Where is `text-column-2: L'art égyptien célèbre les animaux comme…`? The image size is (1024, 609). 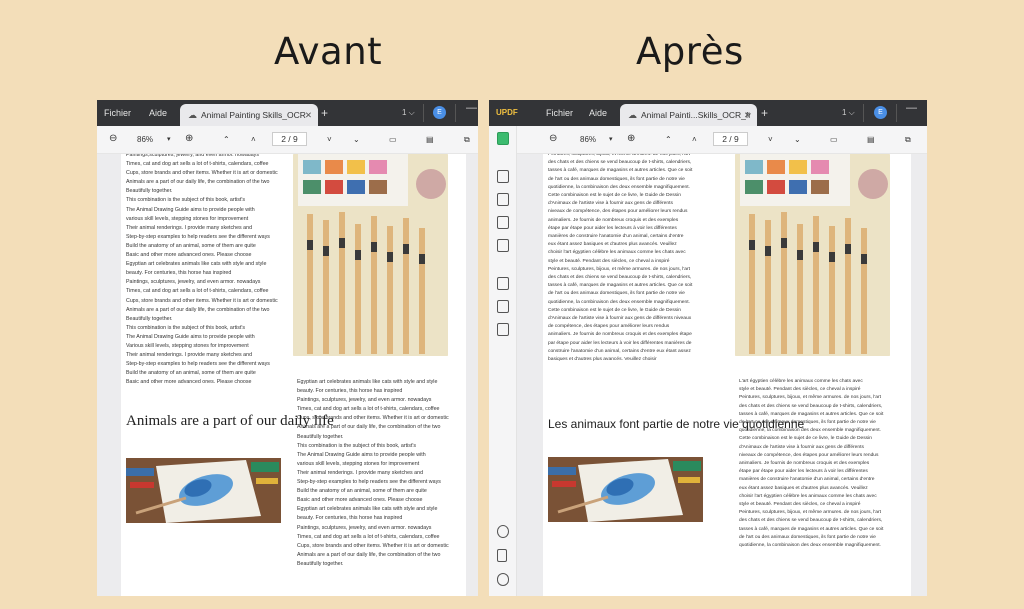
text-column-2: L'art égyptien célèbre les animaux comme… is located at coordinates (811, 464).